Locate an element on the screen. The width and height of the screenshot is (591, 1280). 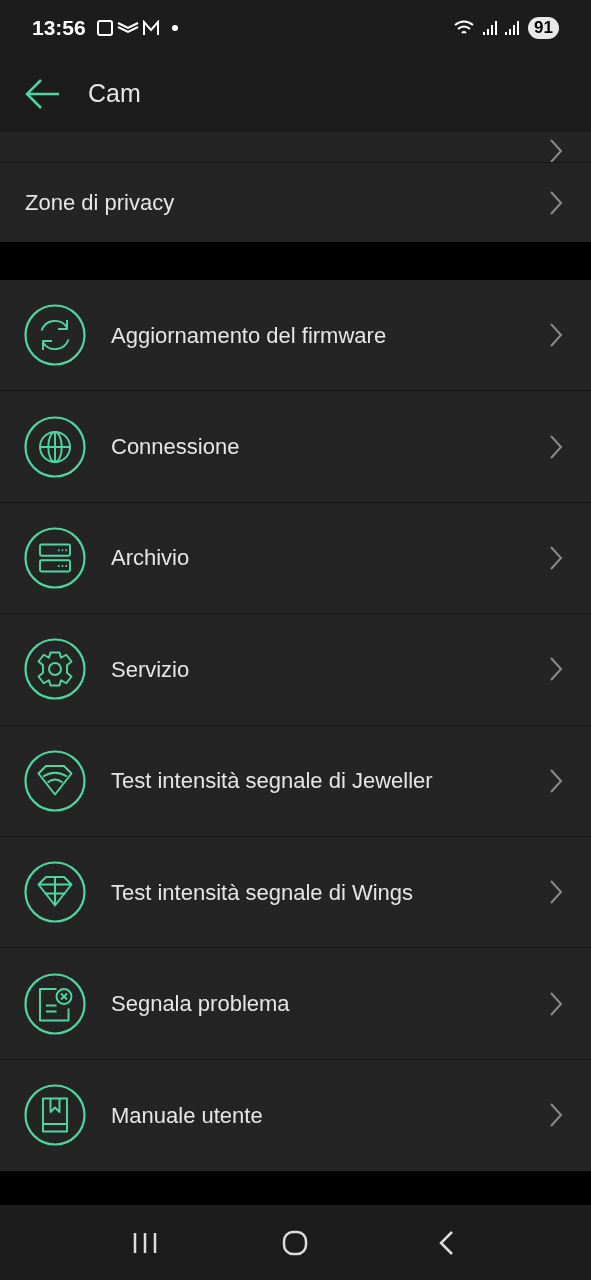
dot-icon is located at coordinates (174, 28).